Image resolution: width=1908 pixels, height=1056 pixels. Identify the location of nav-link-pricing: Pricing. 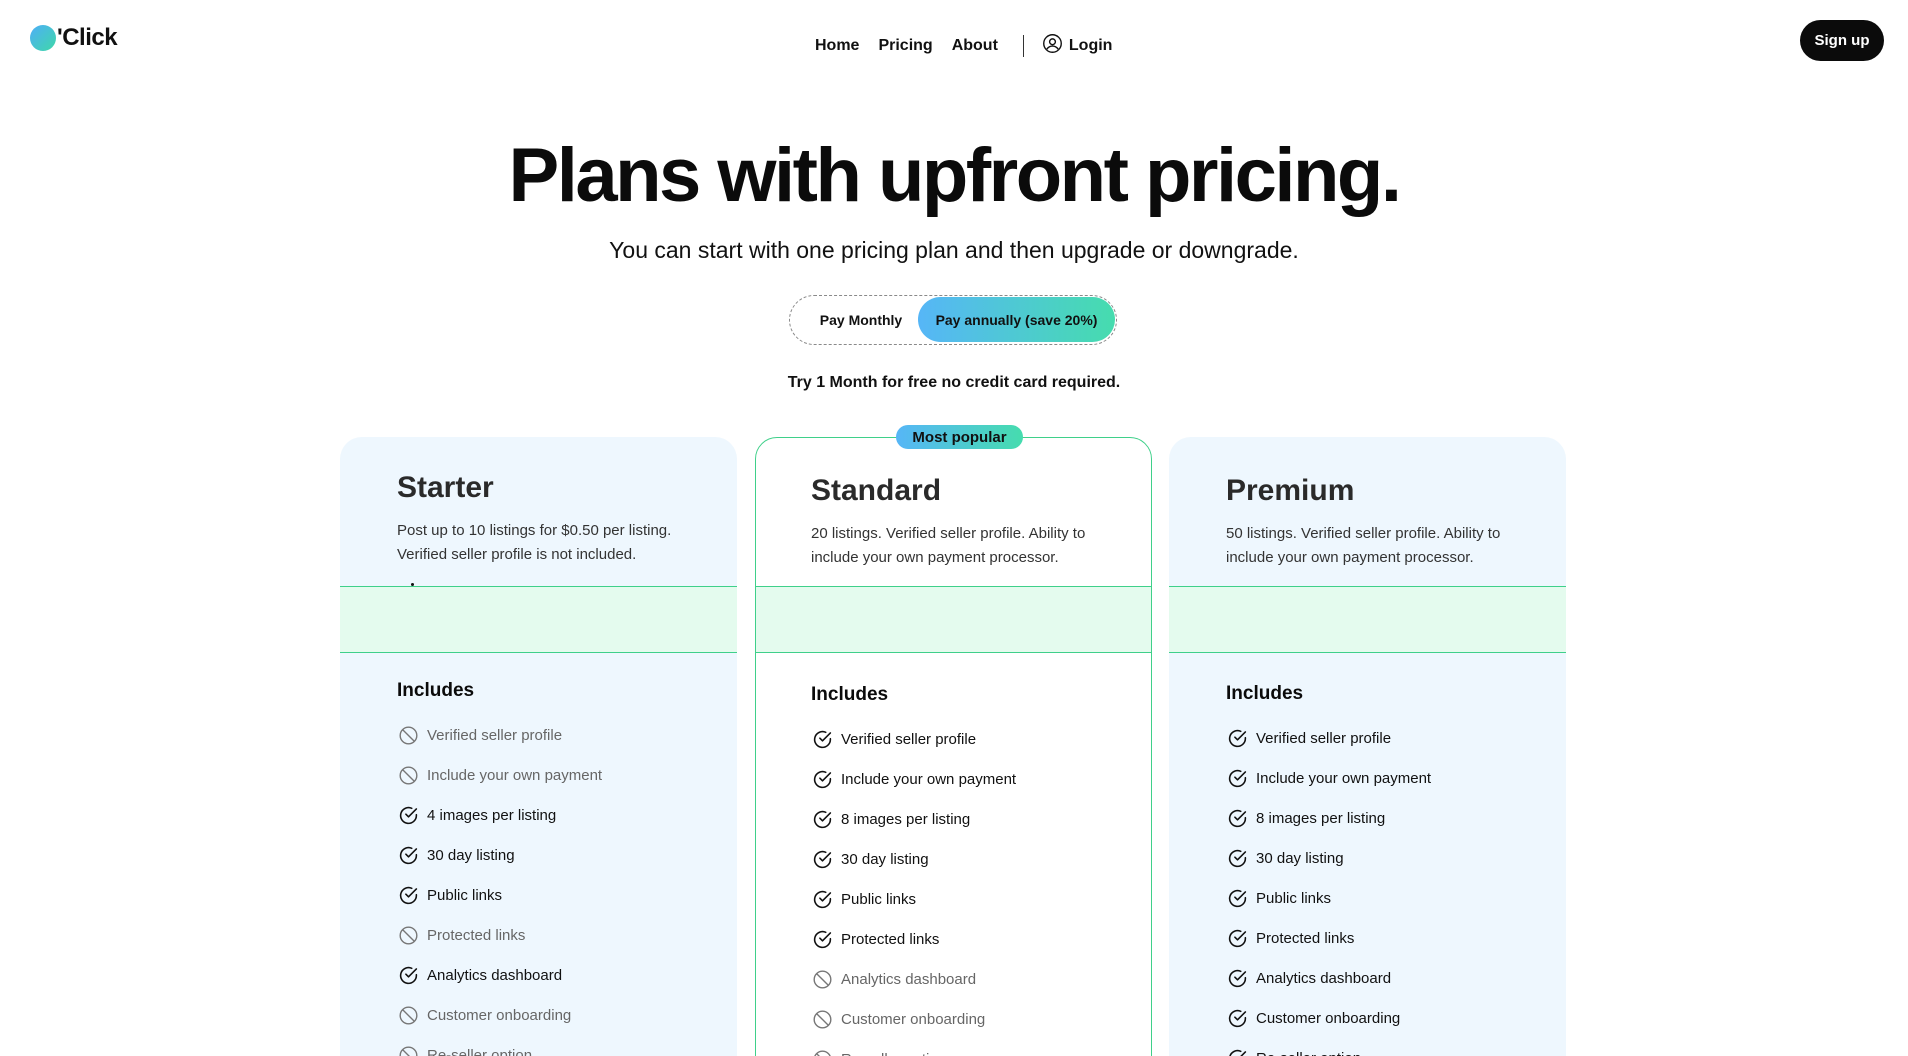
(905, 46).